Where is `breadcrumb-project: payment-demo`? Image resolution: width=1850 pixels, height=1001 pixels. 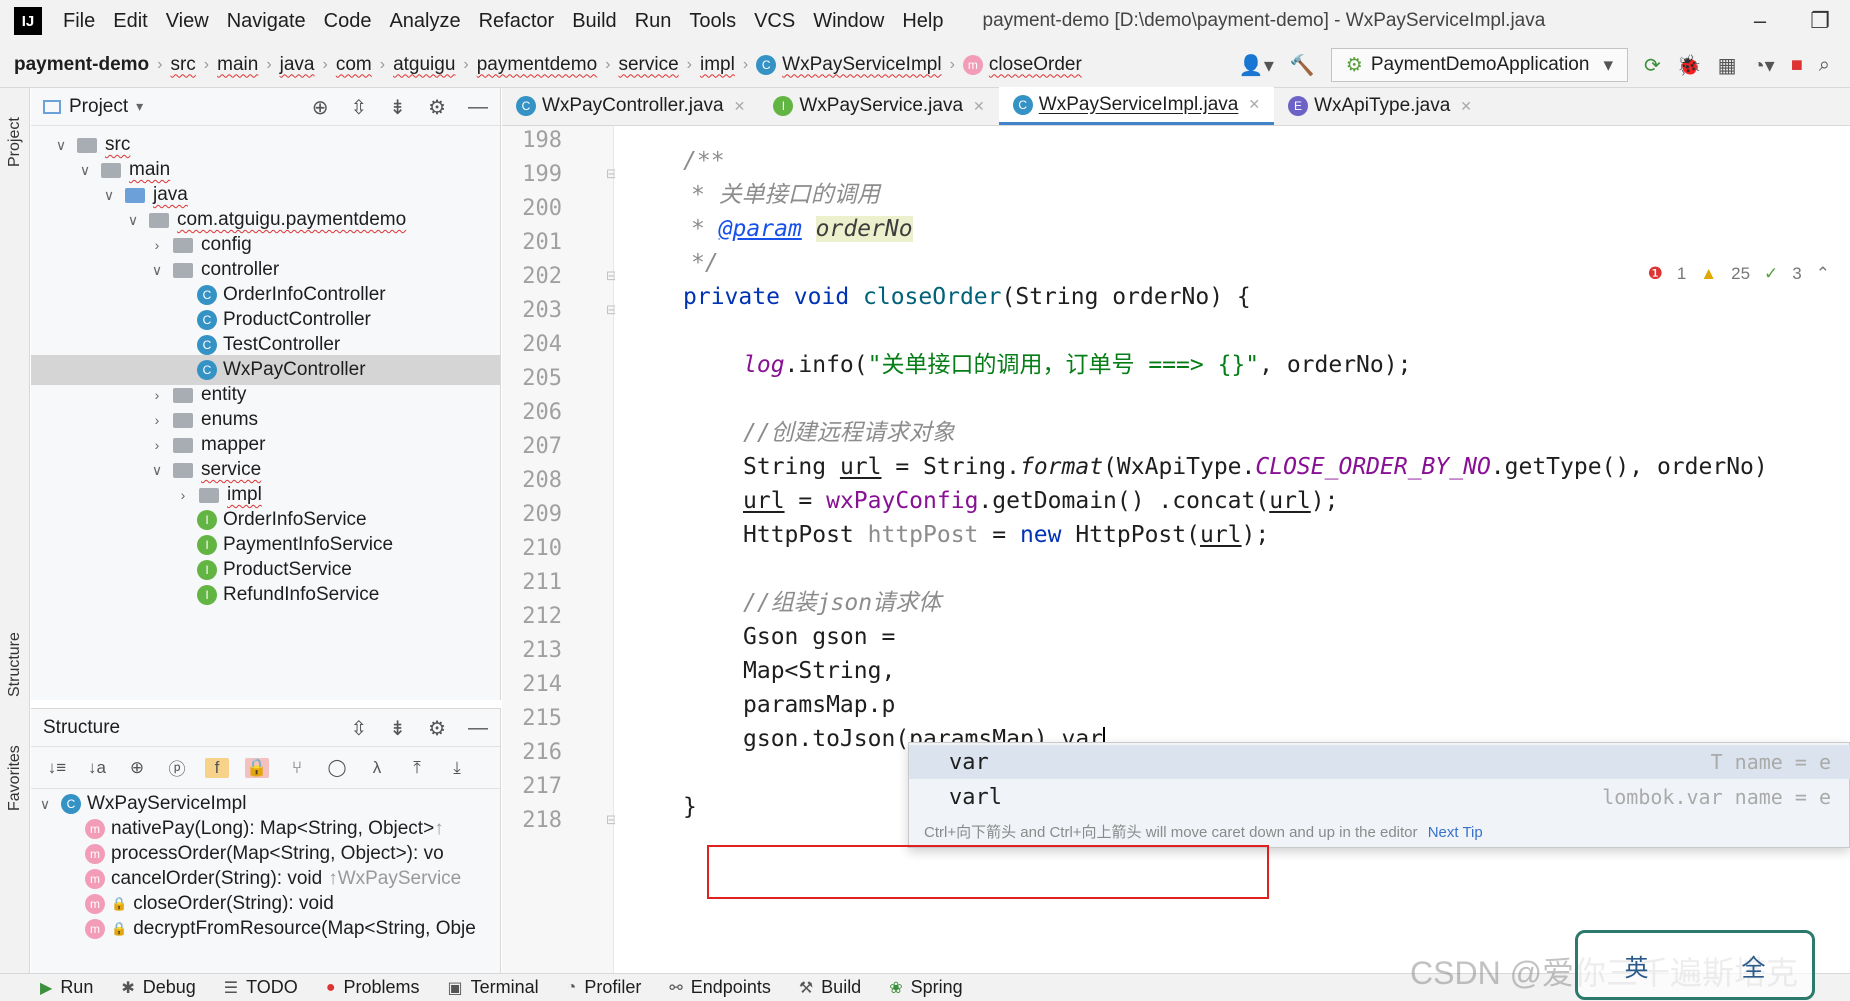
breadcrumb-project: payment-demo is located at coordinates (81, 65).